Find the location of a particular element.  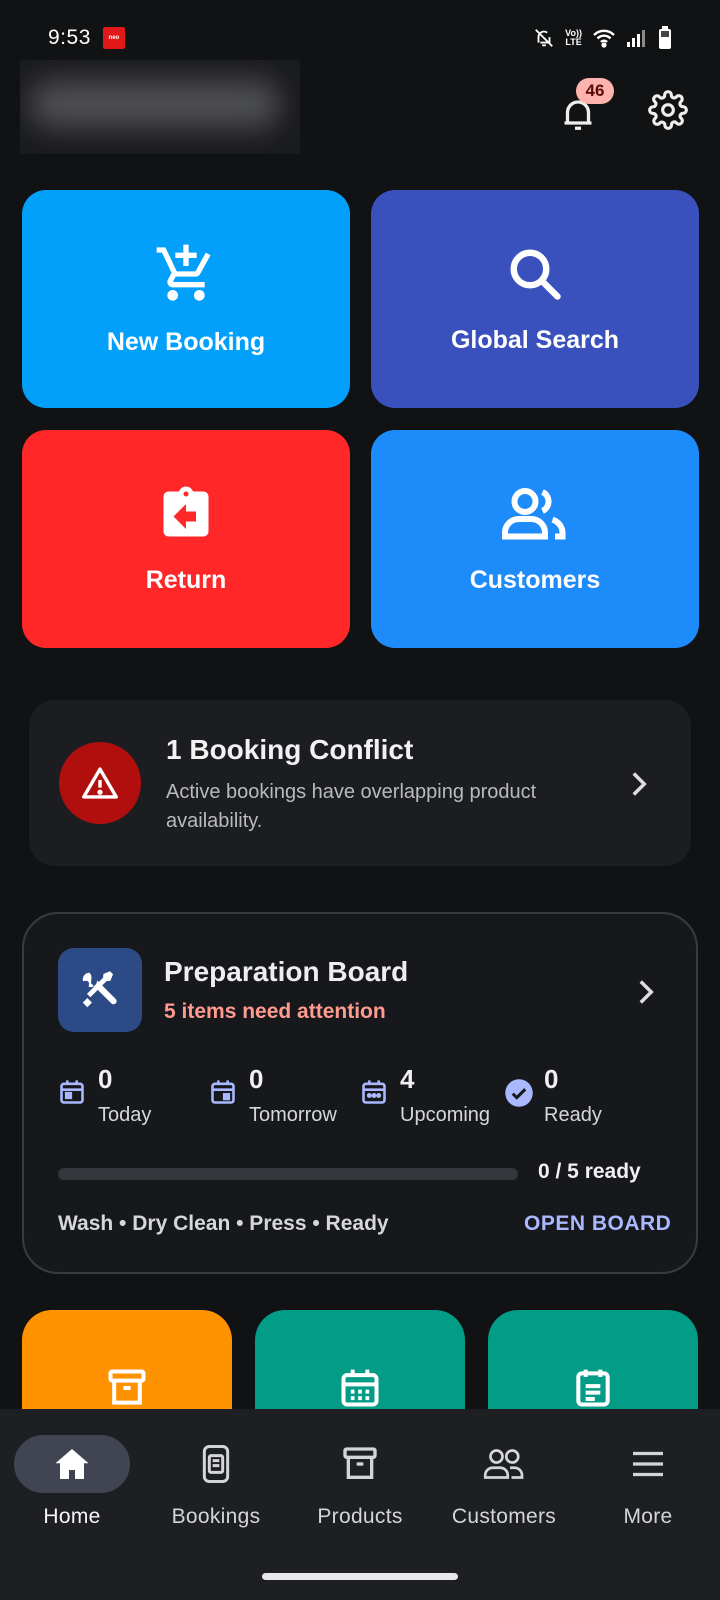

conflict-warning-badge is located at coordinates (100, 783).